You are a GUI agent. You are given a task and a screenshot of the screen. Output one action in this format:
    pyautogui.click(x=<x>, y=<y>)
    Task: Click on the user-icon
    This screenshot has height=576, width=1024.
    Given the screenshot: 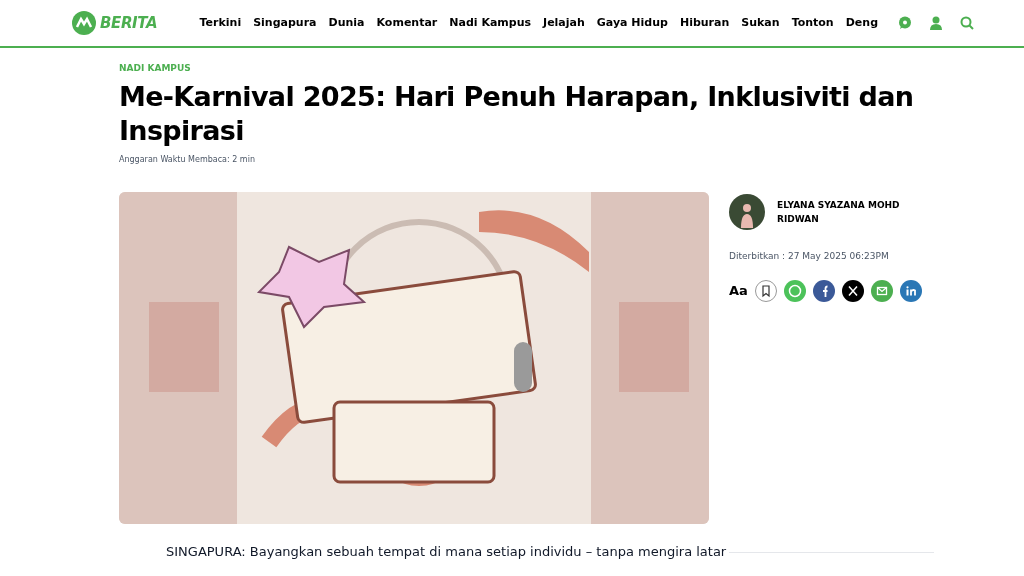 What is the action you would take?
    pyautogui.click(x=936, y=23)
    